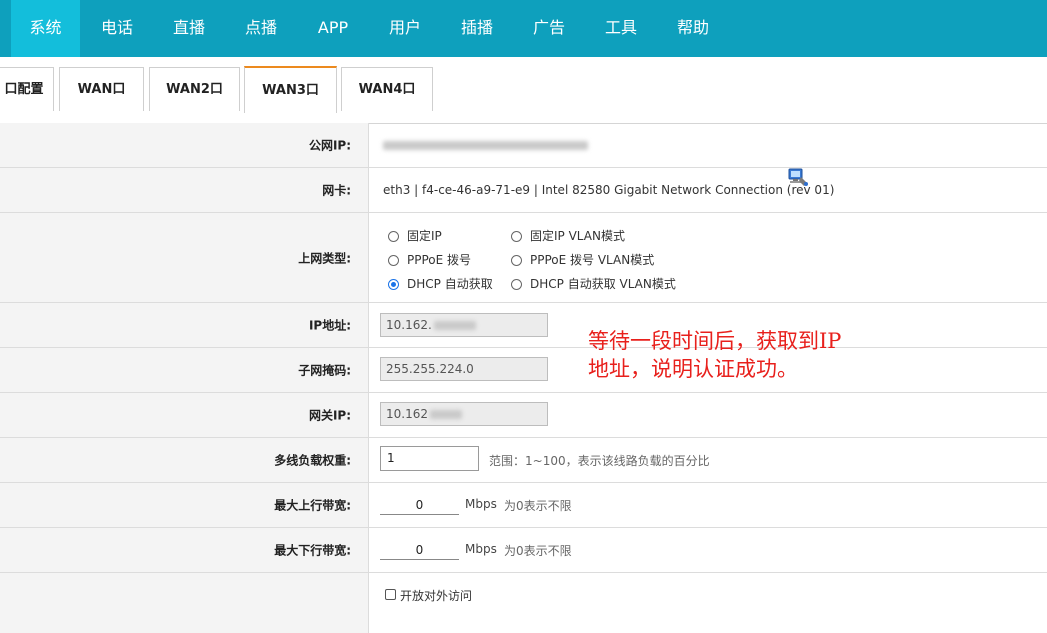 This screenshot has height=633, width=1047. Describe the element at coordinates (464, 414) in the screenshot. I see `gateway-field: 10.162` at that location.